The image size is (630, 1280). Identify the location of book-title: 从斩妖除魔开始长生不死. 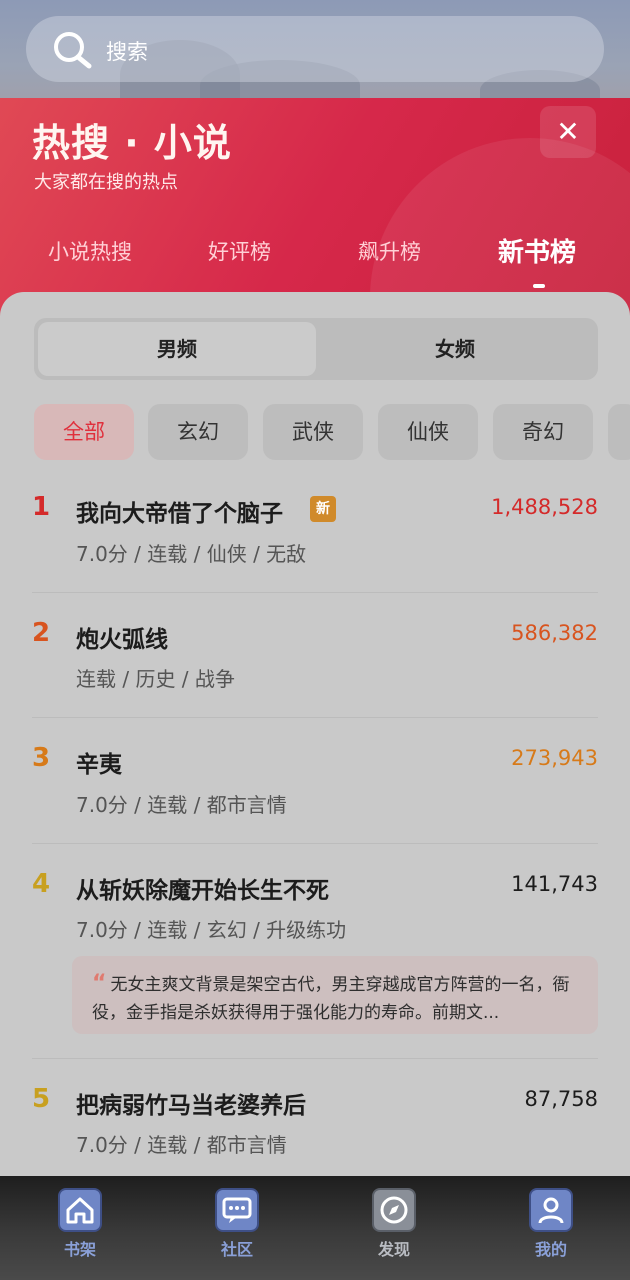
(202, 888).